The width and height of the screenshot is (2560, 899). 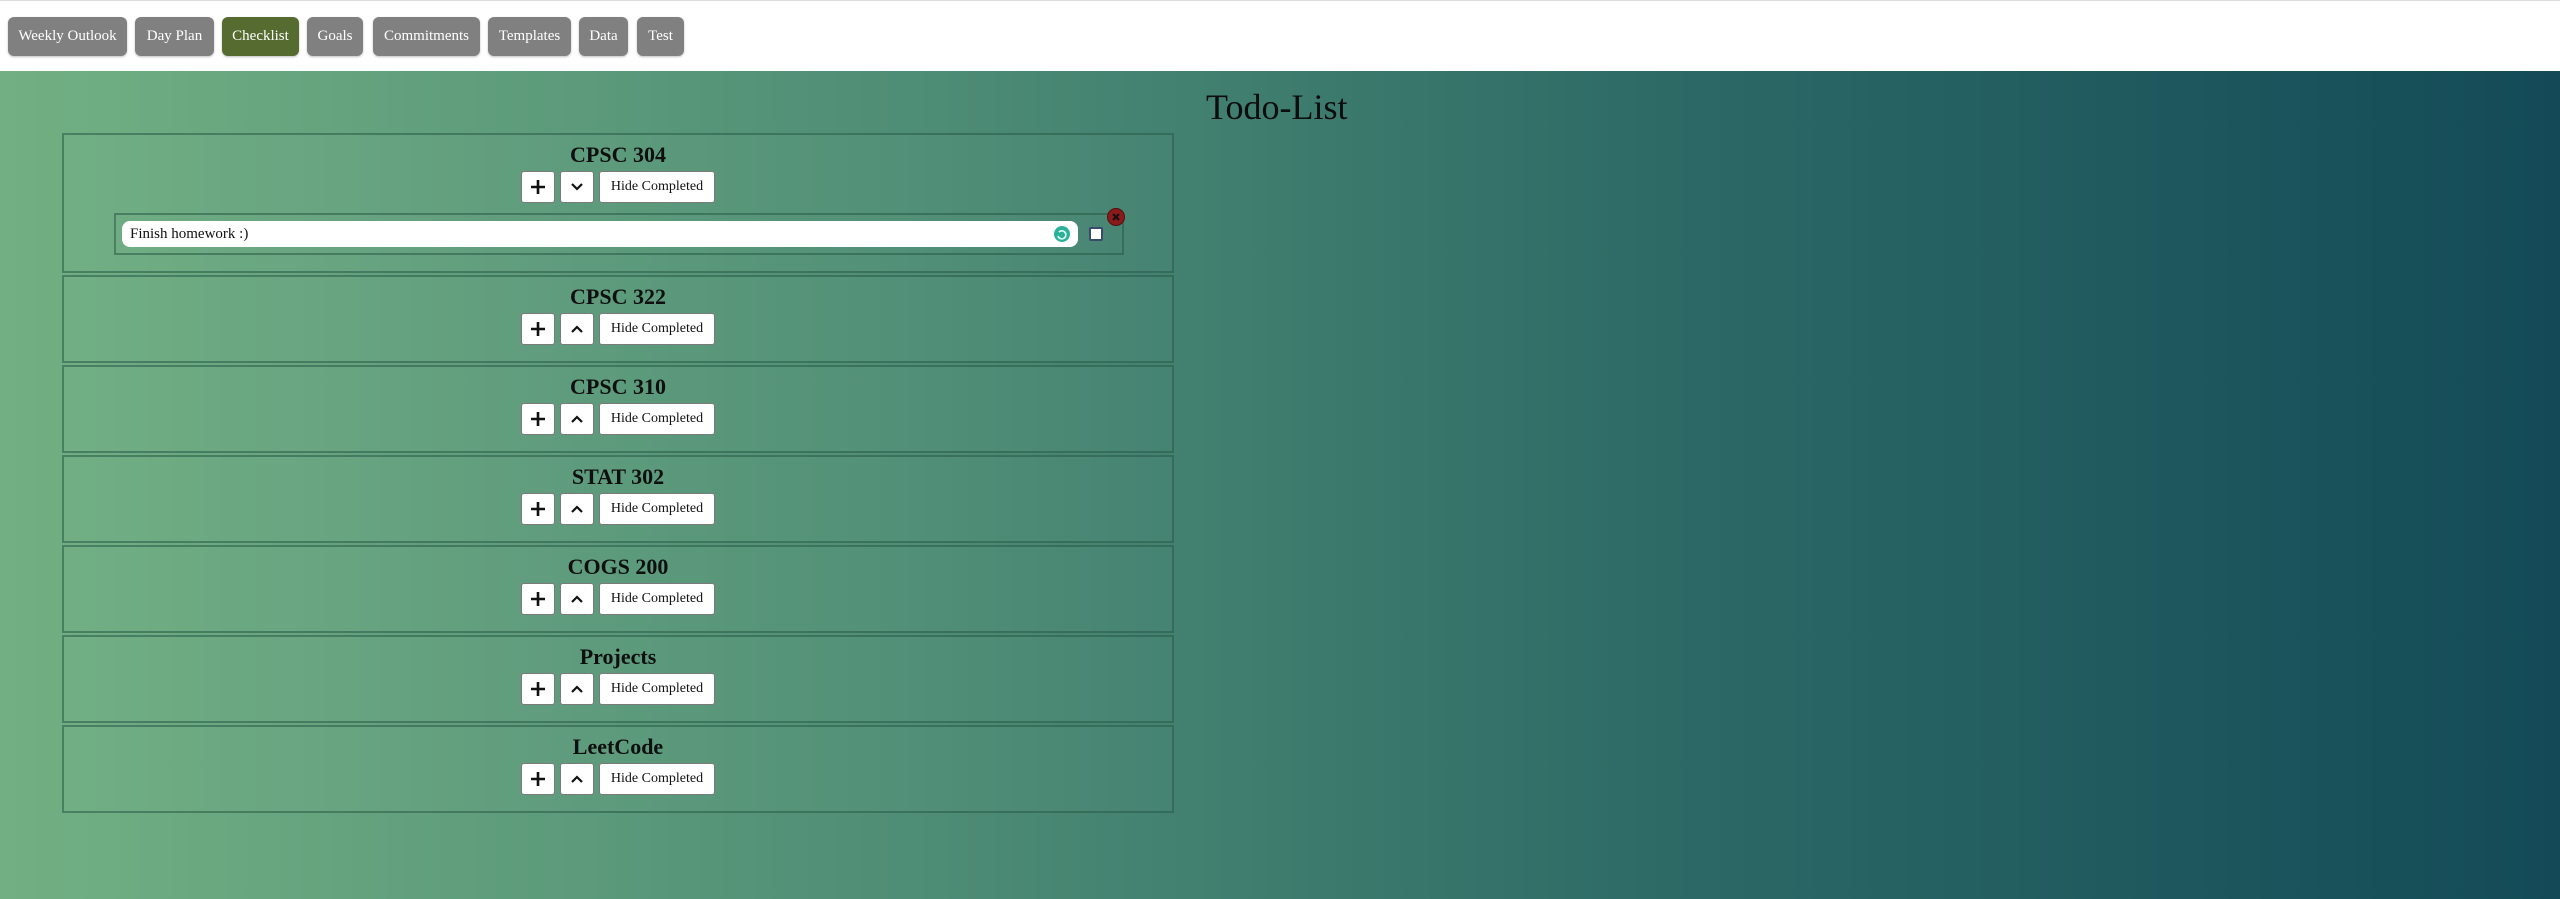 I want to click on collapse-button, so click(x=577, y=187).